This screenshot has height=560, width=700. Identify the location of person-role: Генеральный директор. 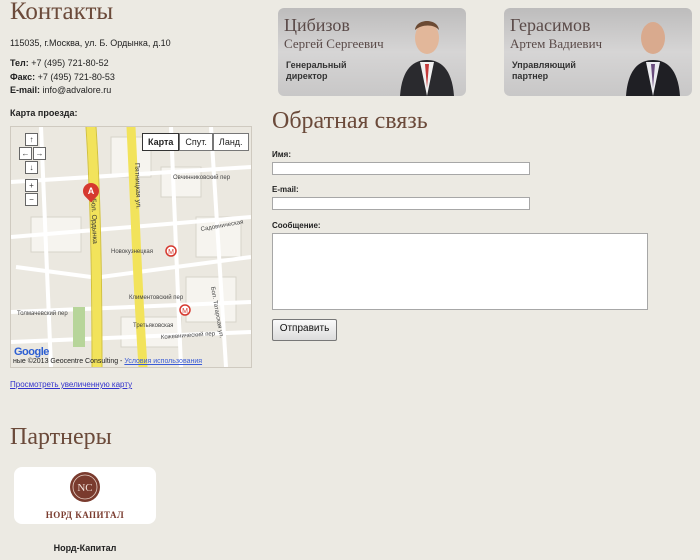
(316, 70).